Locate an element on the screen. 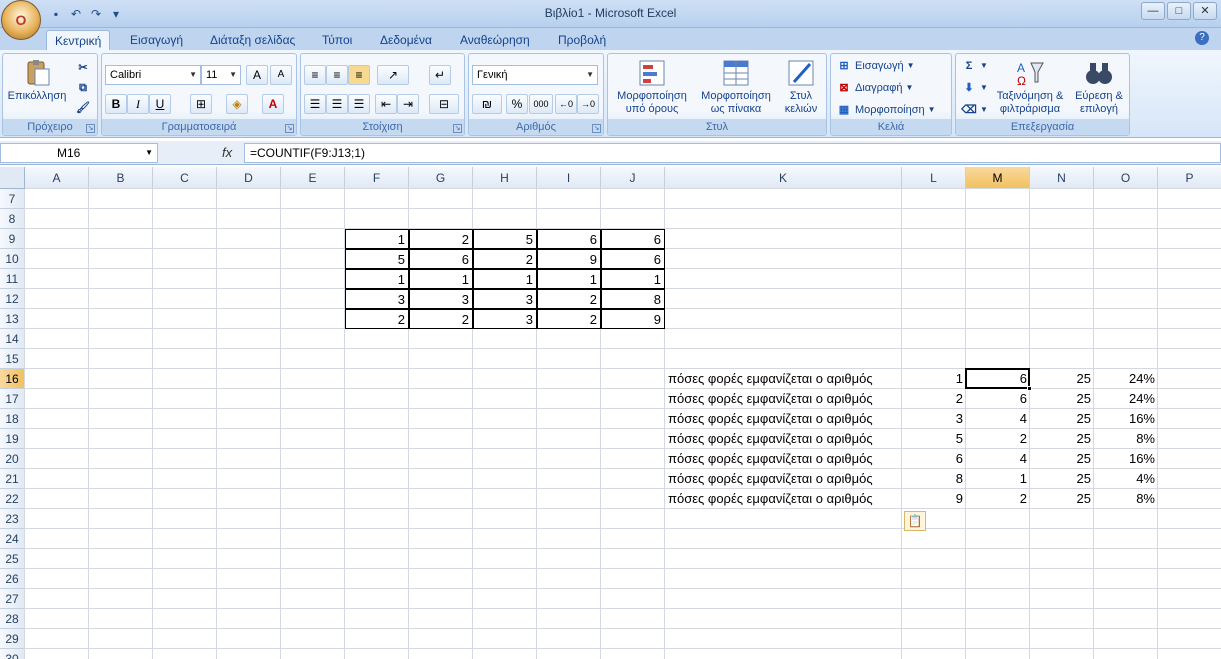 Image resolution: width=1221 pixels, height=659 pixels. summary-percent-cell: 24% is located at coordinates (1126, 379).